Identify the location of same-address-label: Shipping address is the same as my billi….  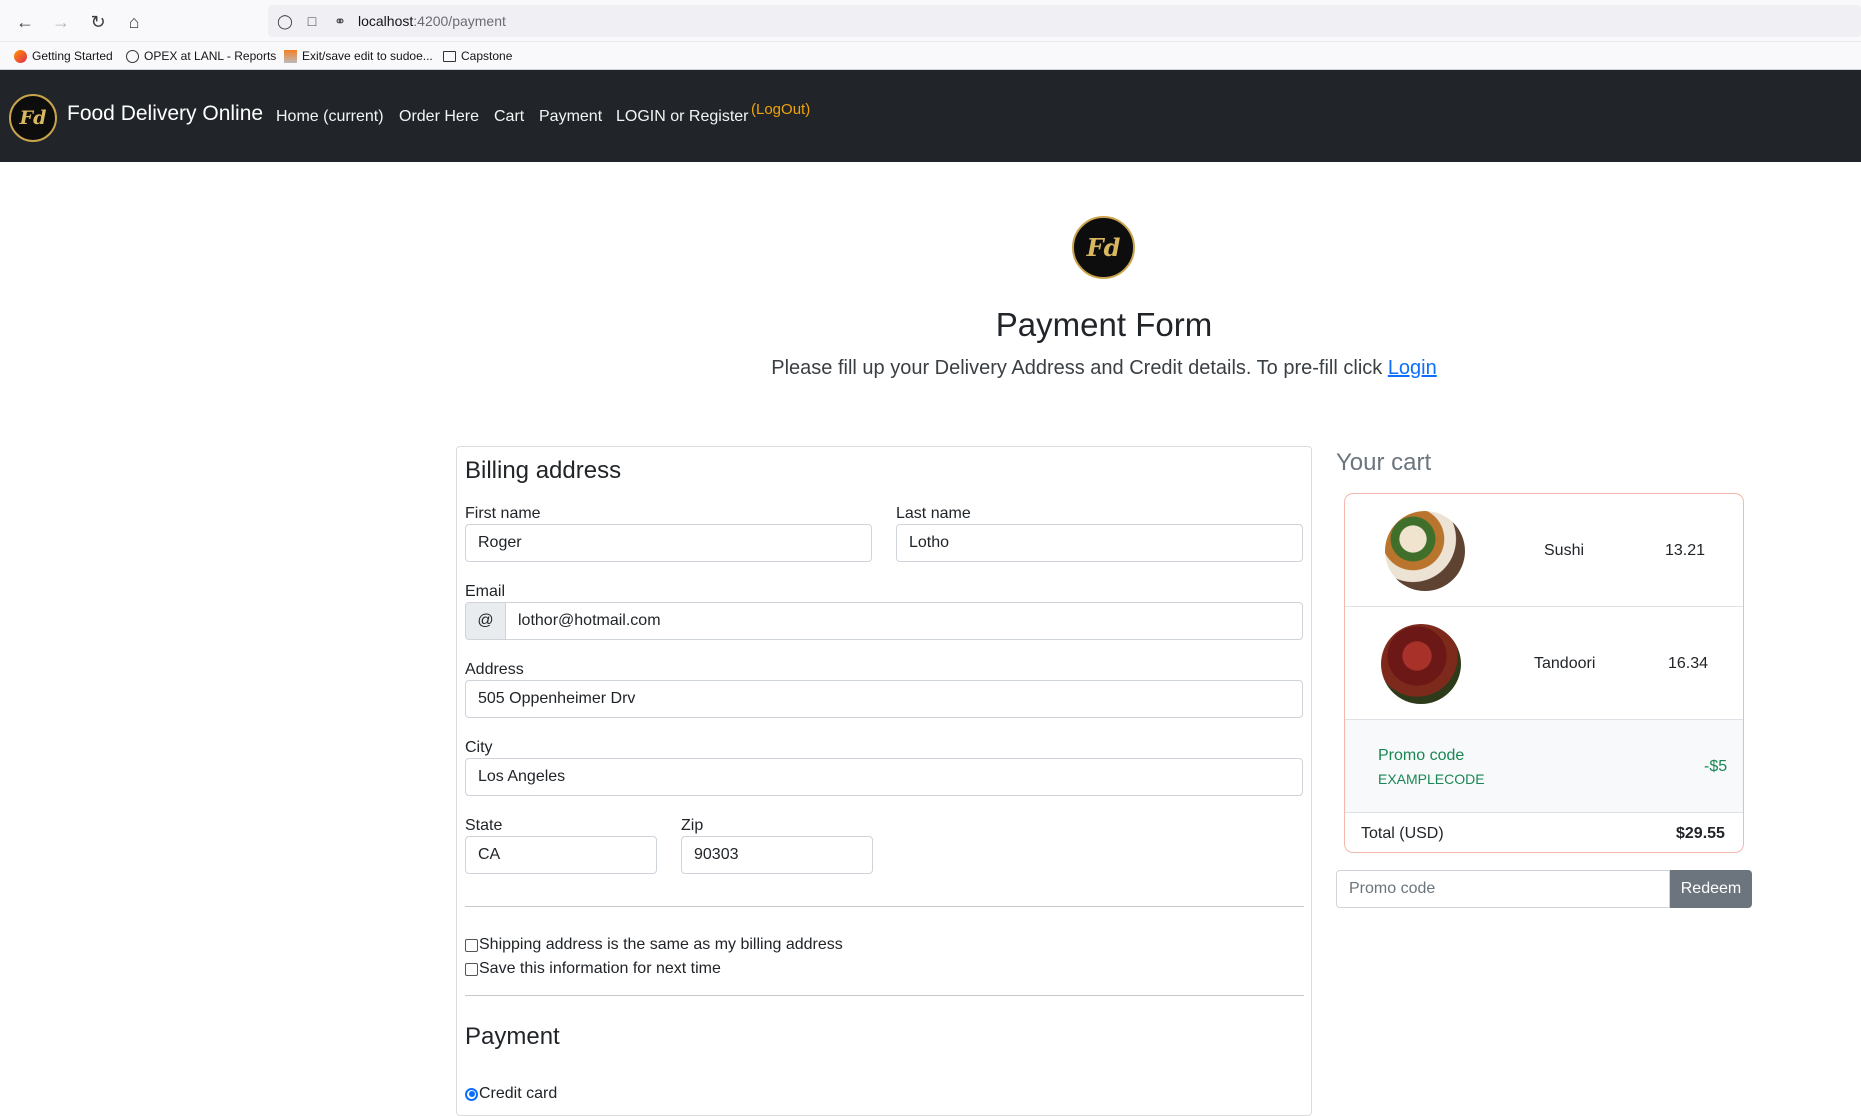
(661, 944).